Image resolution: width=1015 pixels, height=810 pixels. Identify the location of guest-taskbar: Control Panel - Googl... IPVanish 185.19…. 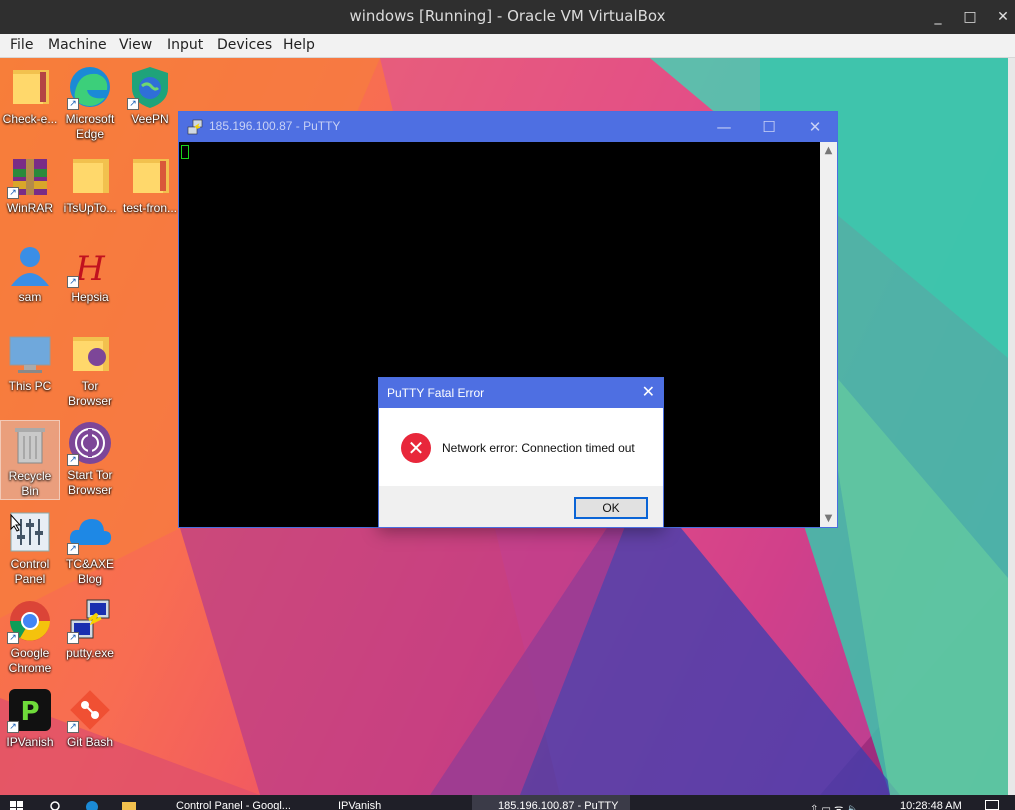
(507, 802).